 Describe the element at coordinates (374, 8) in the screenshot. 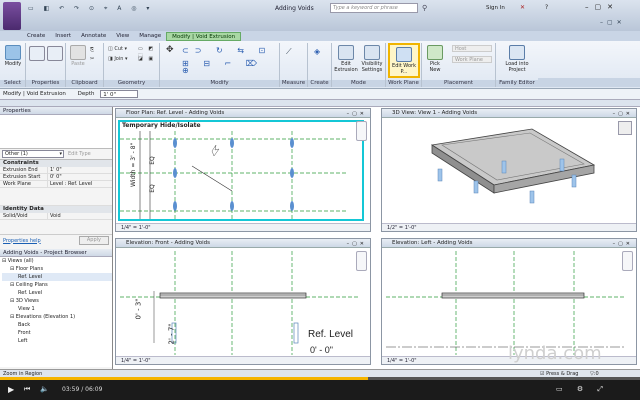

I see `search-input: Type a keyword or phrase` at that location.